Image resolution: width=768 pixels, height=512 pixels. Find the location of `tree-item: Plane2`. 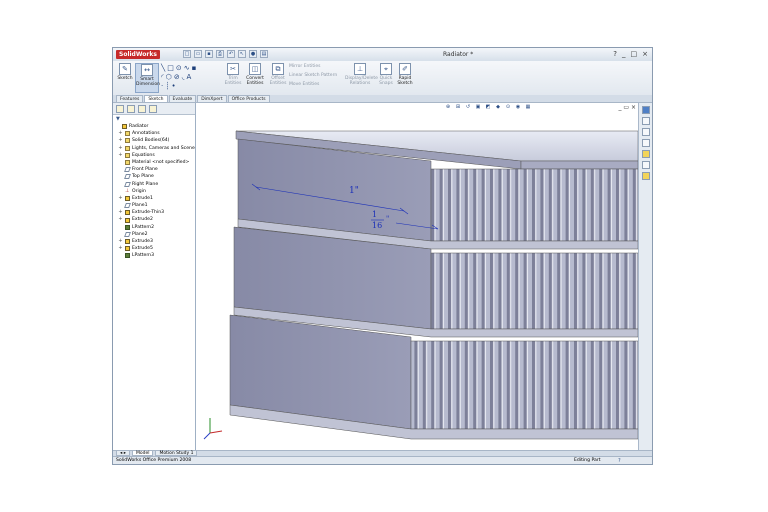

tree-item: Plane2 is located at coordinates (156, 234).